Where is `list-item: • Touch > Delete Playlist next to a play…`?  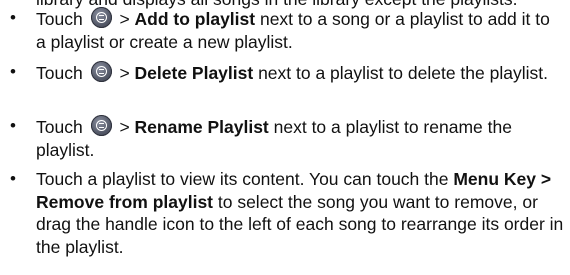 list-item: • Touch > Delete Playlist next to a play… is located at coordinates (287, 73).